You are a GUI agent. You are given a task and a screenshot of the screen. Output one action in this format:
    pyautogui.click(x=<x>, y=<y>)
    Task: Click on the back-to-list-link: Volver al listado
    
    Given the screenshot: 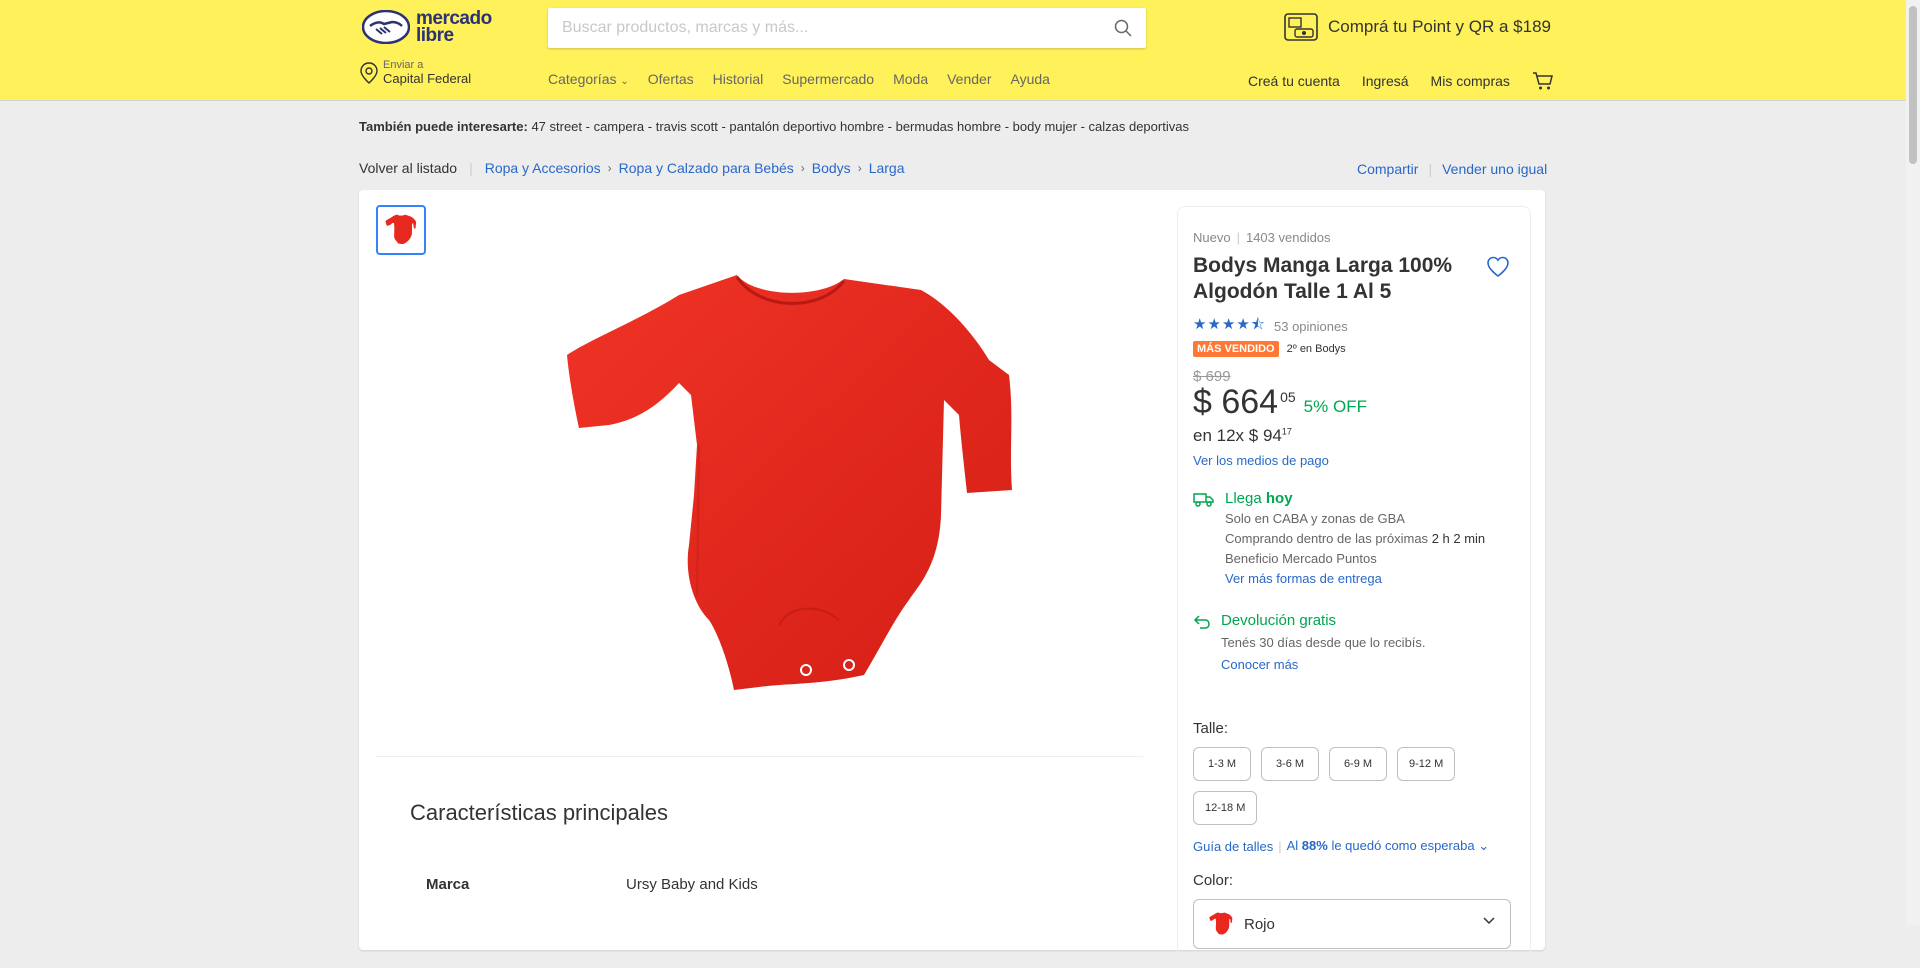 What is the action you would take?
    pyautogui.click(x=408, y=168)
    